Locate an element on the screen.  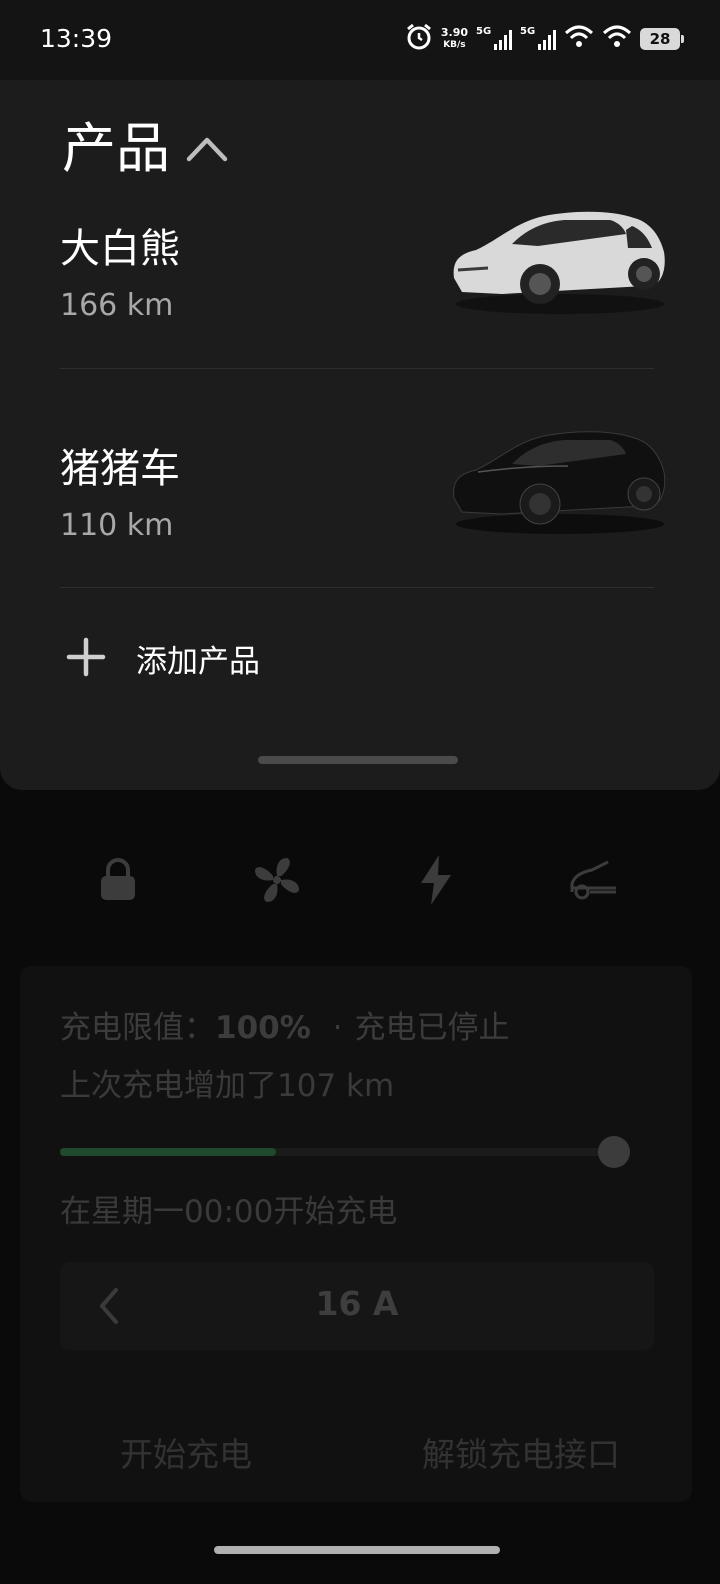
home-indicator is located at coordinates (357, 1550).